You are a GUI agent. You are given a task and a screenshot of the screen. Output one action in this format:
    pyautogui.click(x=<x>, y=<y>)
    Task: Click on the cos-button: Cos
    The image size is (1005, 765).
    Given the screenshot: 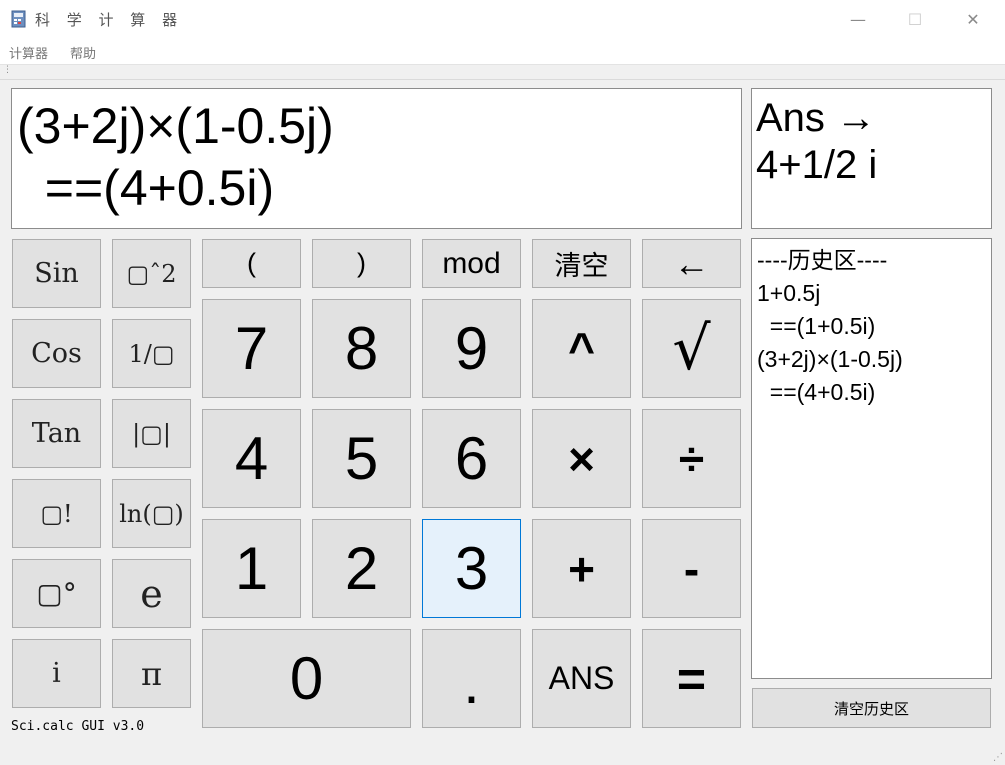 What is the action you would take?
    pyautogui.click(x=56, y=353)
    